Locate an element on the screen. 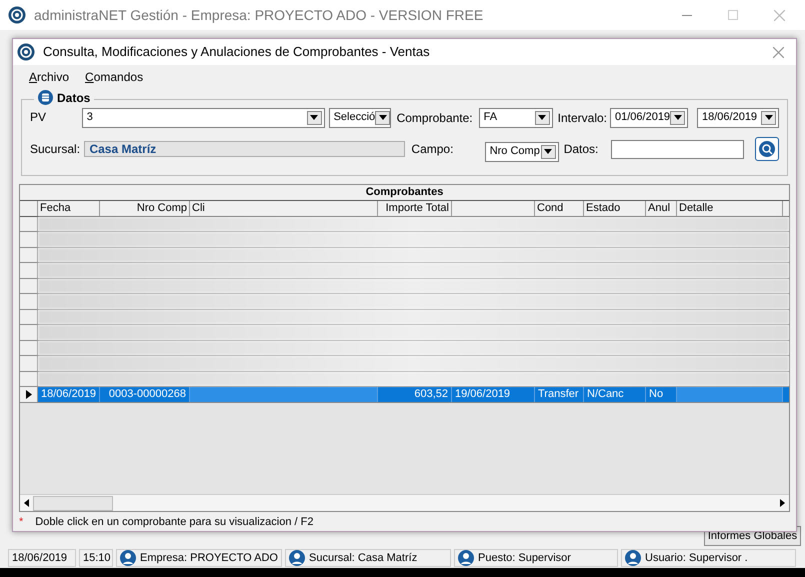 The height and width of the screenshot is (577, 805). field-label: Sucursal: is located at coordinates (56, 149).